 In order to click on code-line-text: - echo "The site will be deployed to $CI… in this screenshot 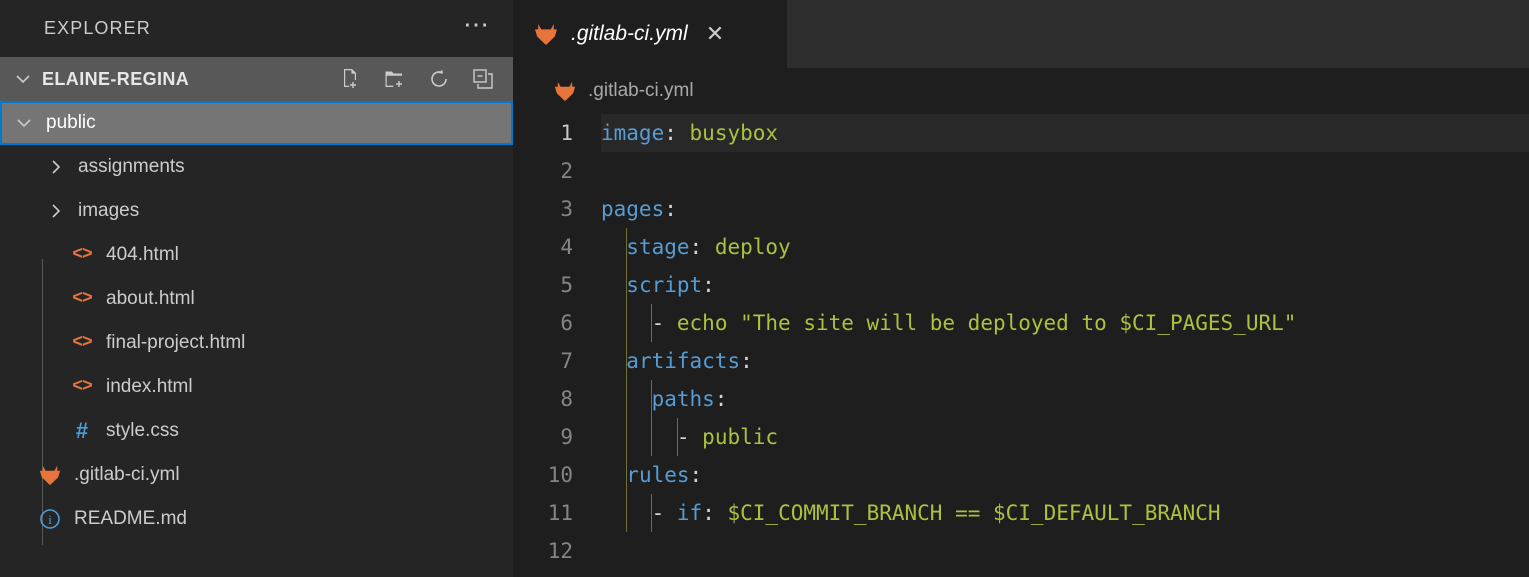, I will do `click(974, 323)`.